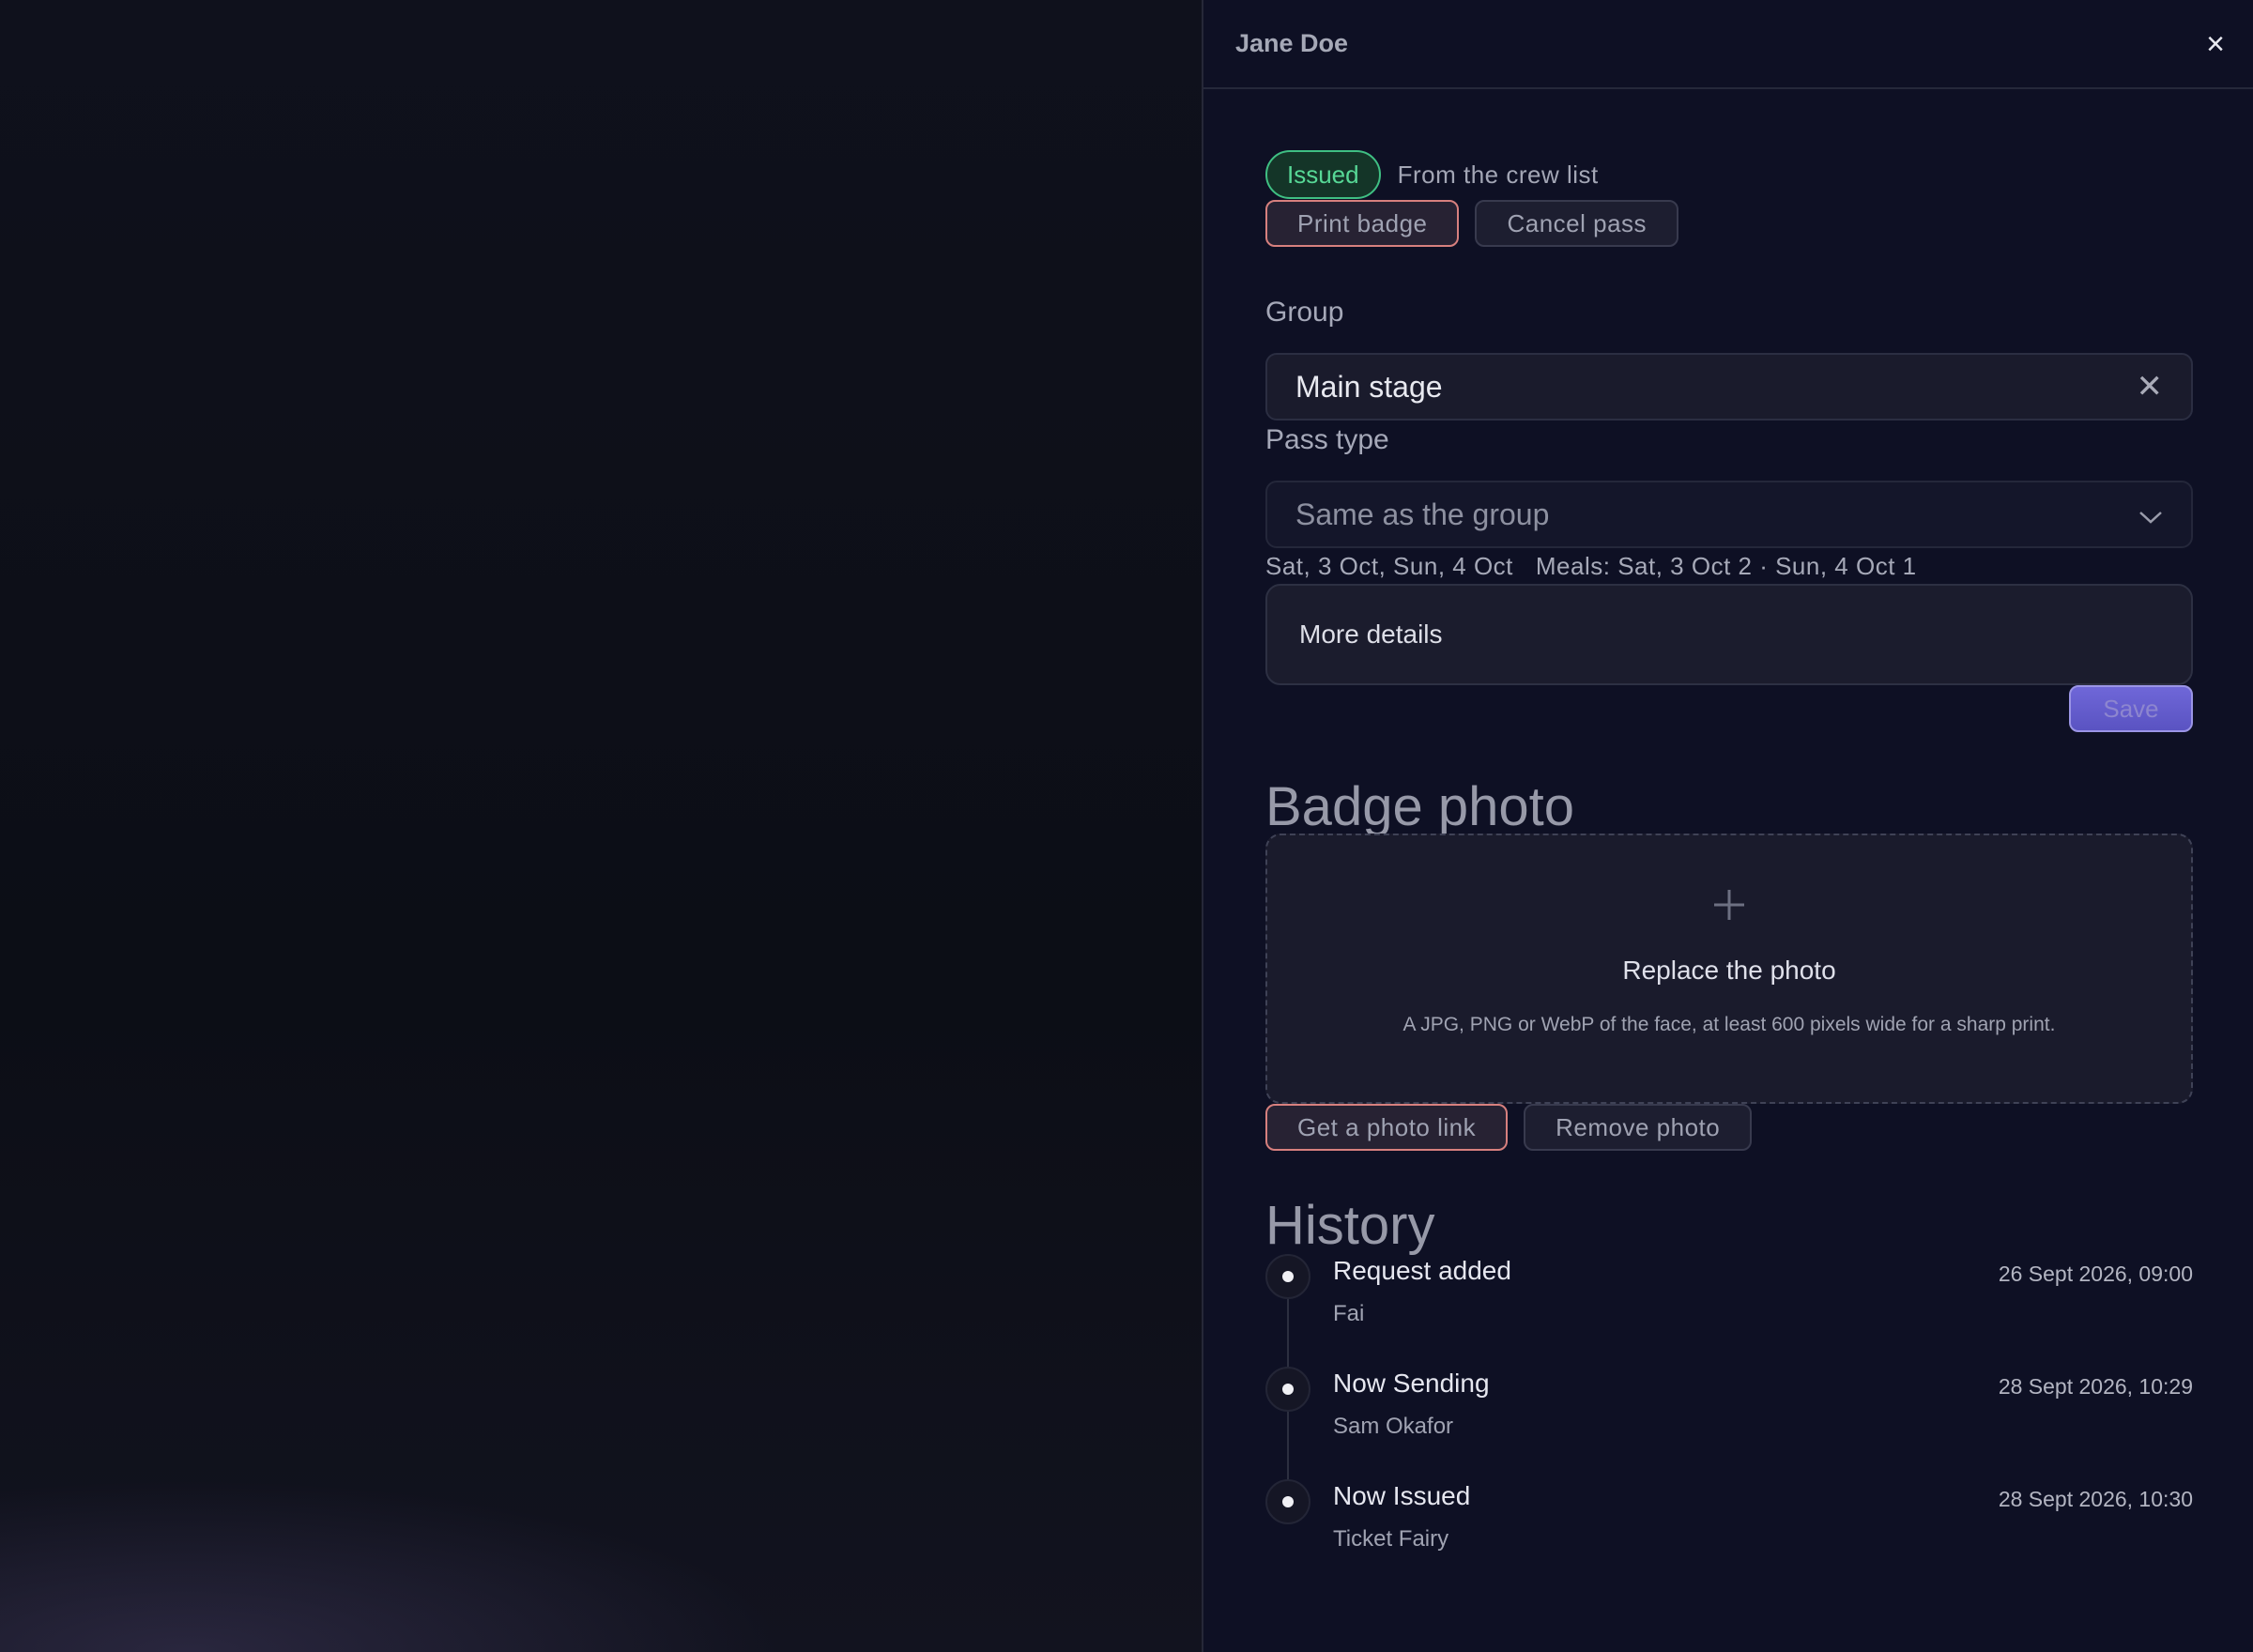 The height and width of the screenshot is (1652, 2253). What do you see at coordinates (1350, 1225) in the screenshot?
I see `history-heading: History` at bounding box center [1350, 1225].